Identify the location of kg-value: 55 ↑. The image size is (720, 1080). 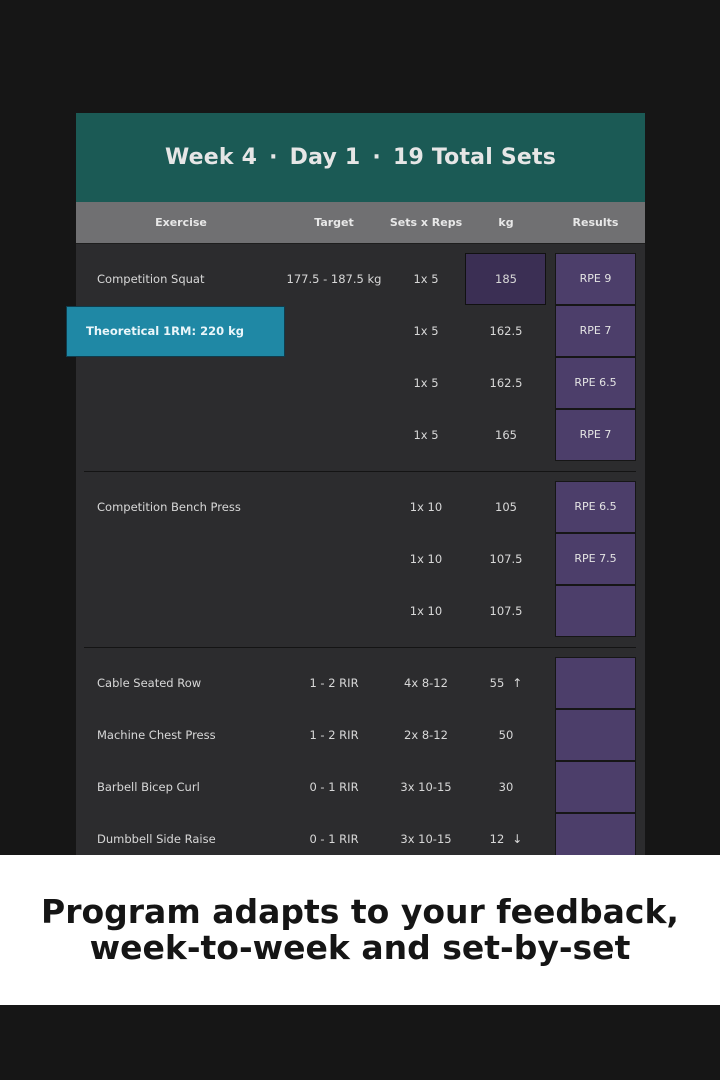
(506, 683).